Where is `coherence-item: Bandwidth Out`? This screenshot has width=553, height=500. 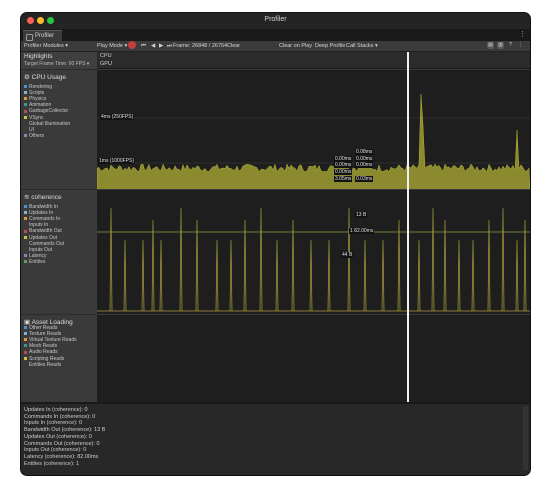 coherence-item: Bandwidth Out is located at coordinates (43, 231).